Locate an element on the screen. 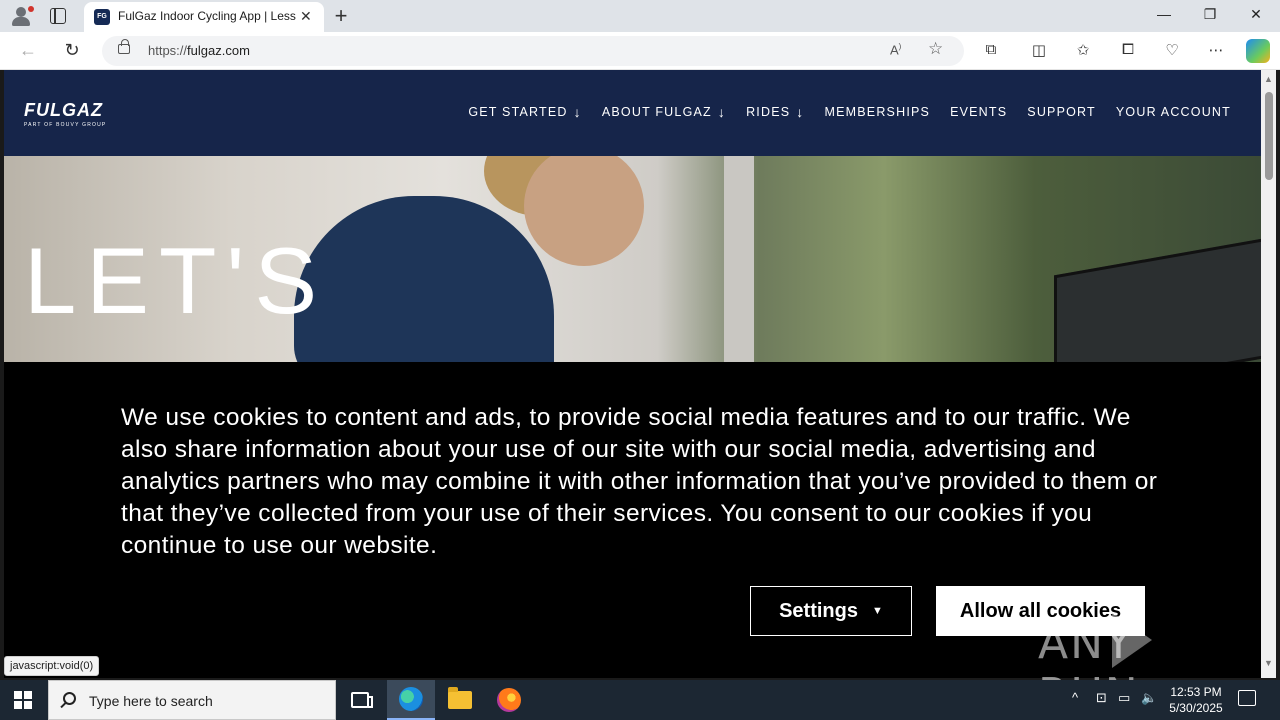 Image resolution: width=1280 pixels, height=720 pixels. caret-down-icon: ▼ is located at coordinates (877, 611).